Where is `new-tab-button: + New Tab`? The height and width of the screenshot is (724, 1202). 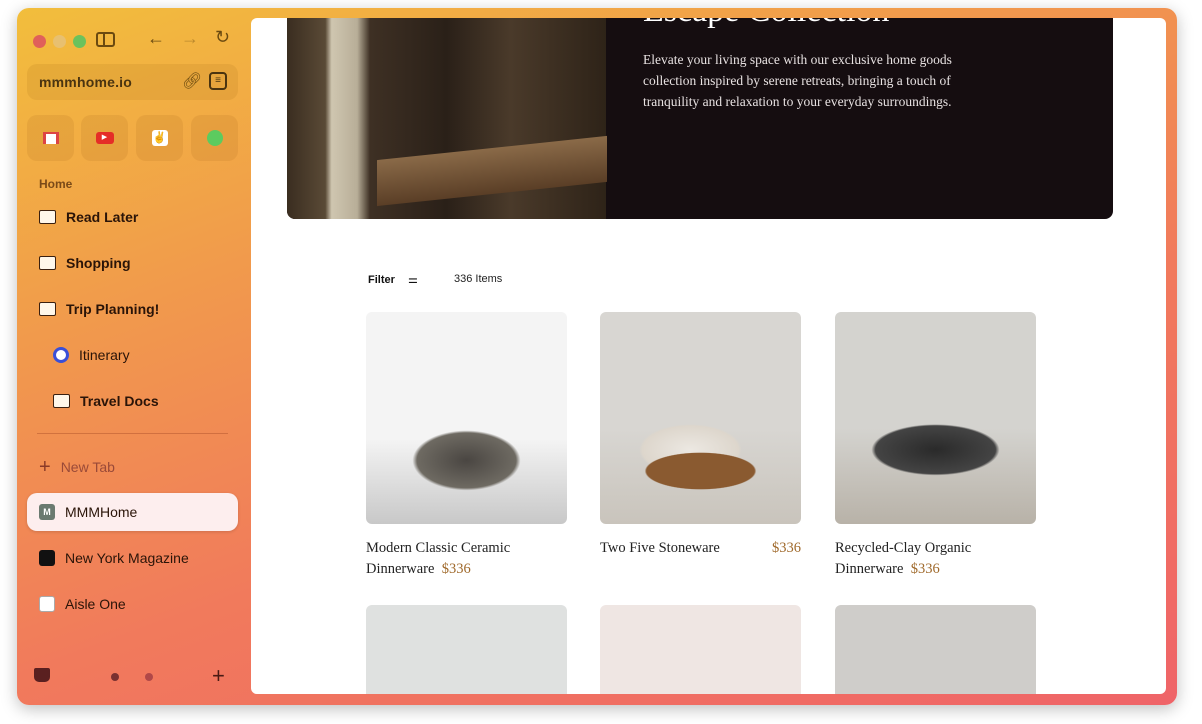
new-tab-button: + New Tab is located at coordinates (132, 467).